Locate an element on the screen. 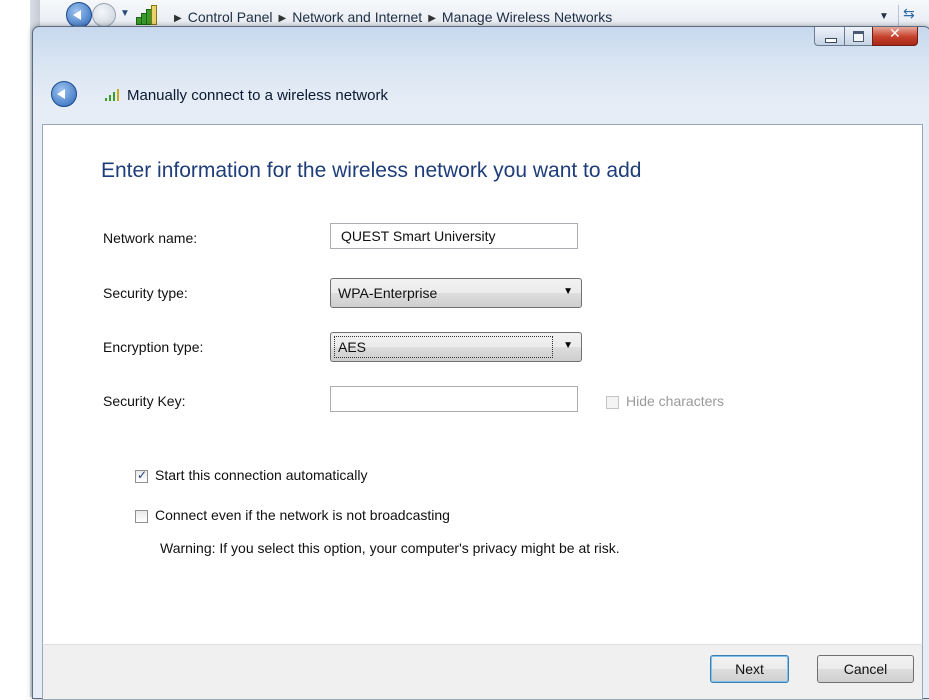 The width and height of the screenshot is (929, 700). network-name-label: Network name: is located at coordinates (150, 238).